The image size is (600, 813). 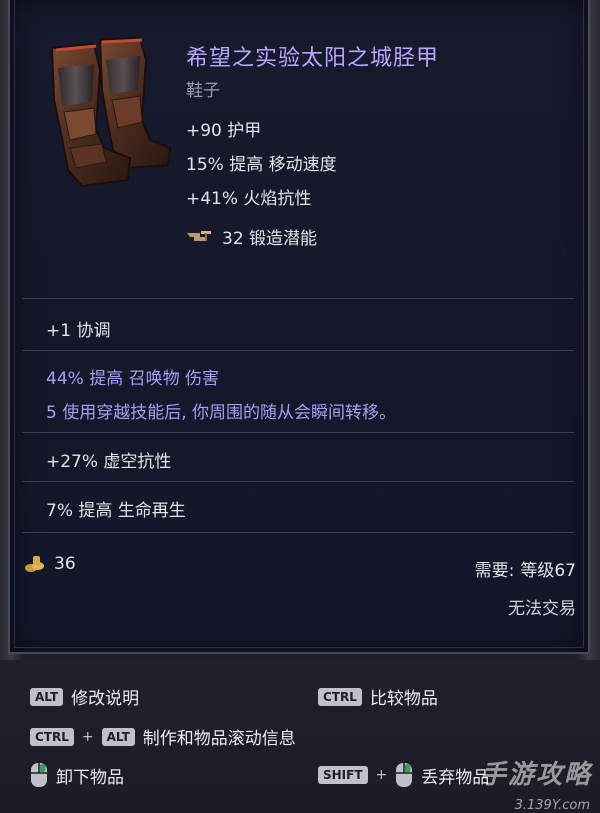 What do you see at coordinates (494, 571) in the screenshot?
I see `requirement-label: 需要:` at bounding box center [494, 571].